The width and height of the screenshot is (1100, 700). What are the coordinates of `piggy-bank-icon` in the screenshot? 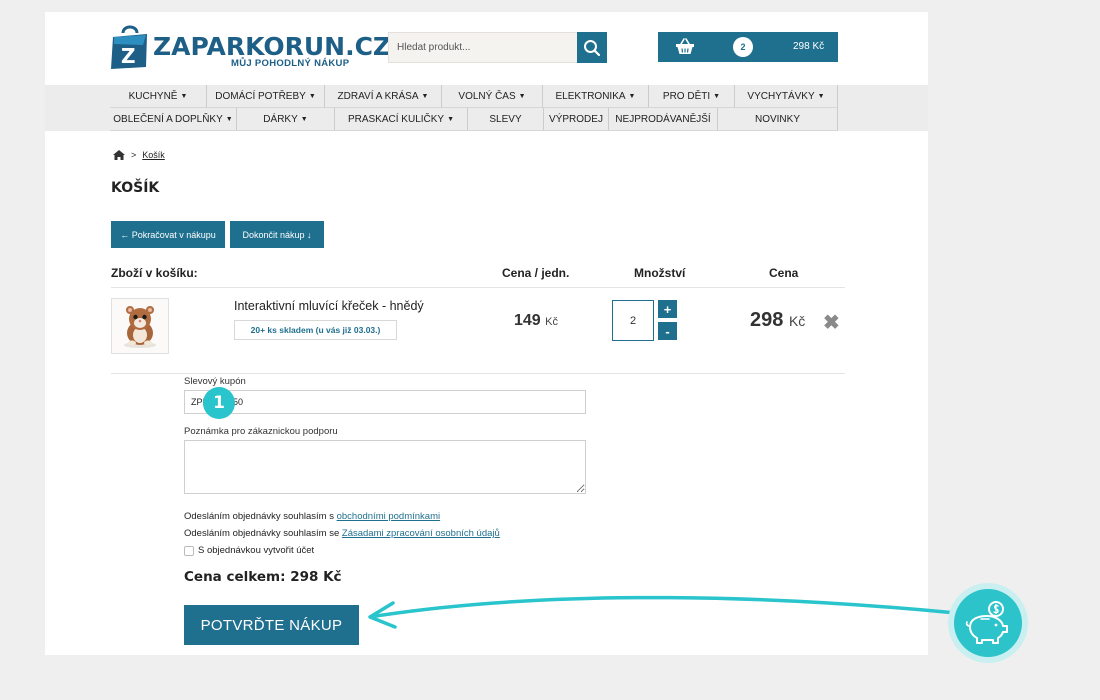 It's located at (986, 622).